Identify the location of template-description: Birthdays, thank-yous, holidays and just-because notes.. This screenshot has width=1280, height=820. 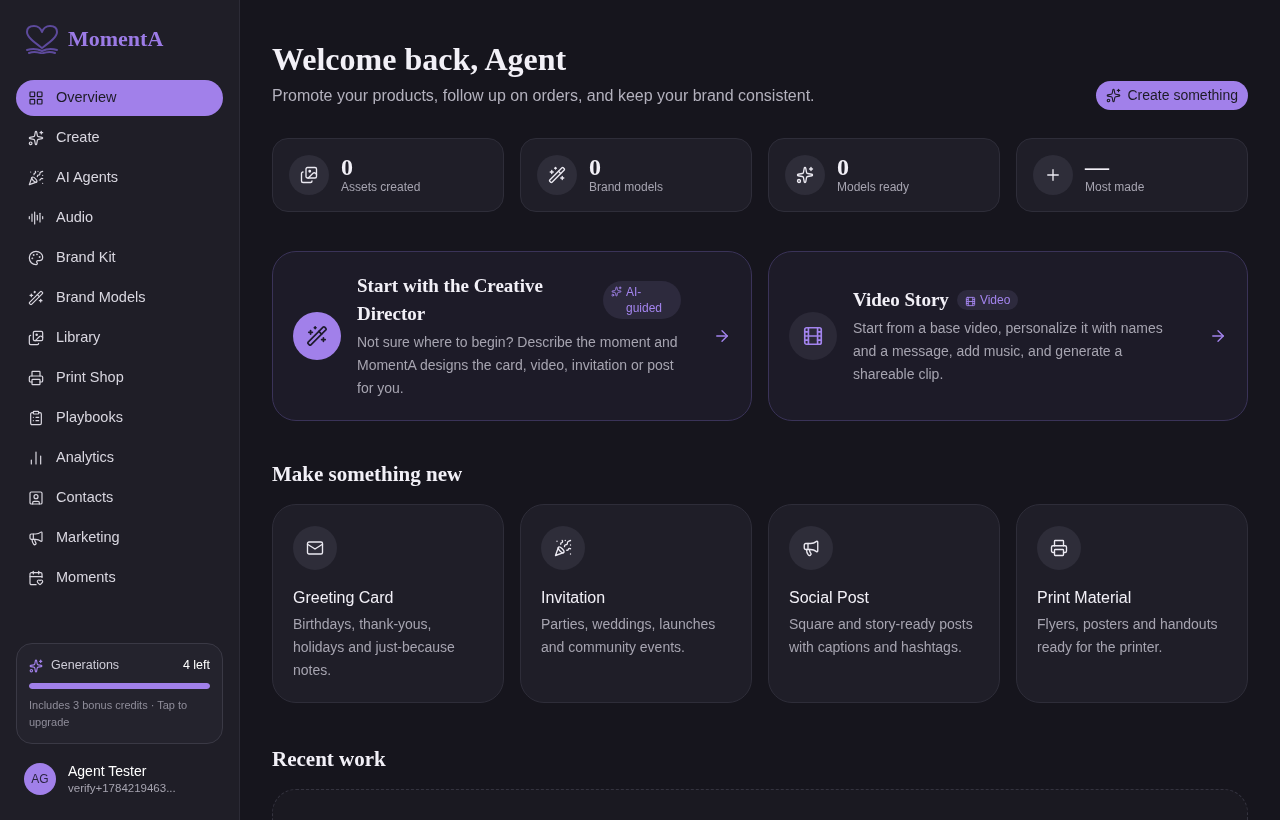
(374, 647).